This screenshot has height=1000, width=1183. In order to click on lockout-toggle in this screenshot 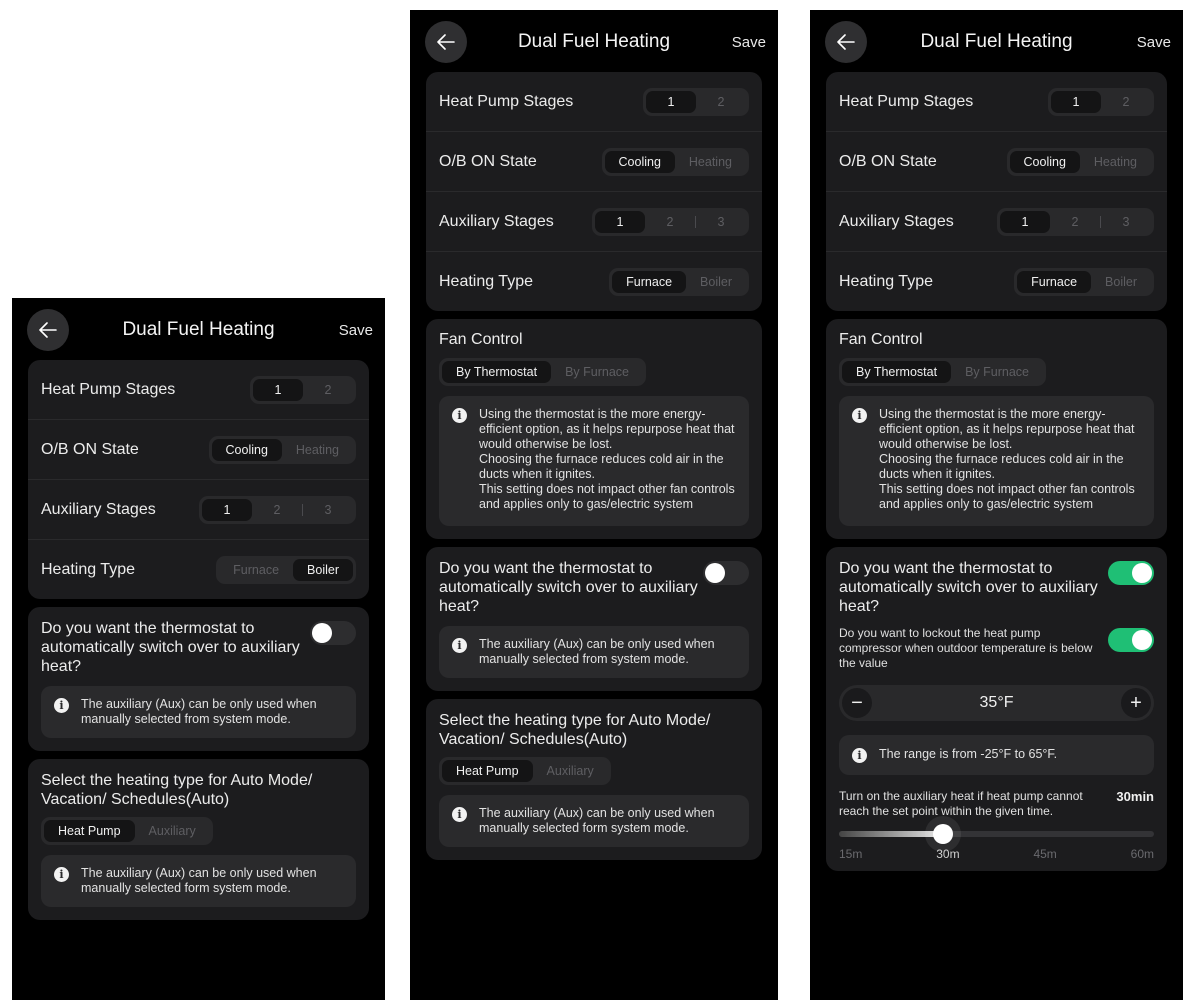, I will do `click(1131, 640)`.